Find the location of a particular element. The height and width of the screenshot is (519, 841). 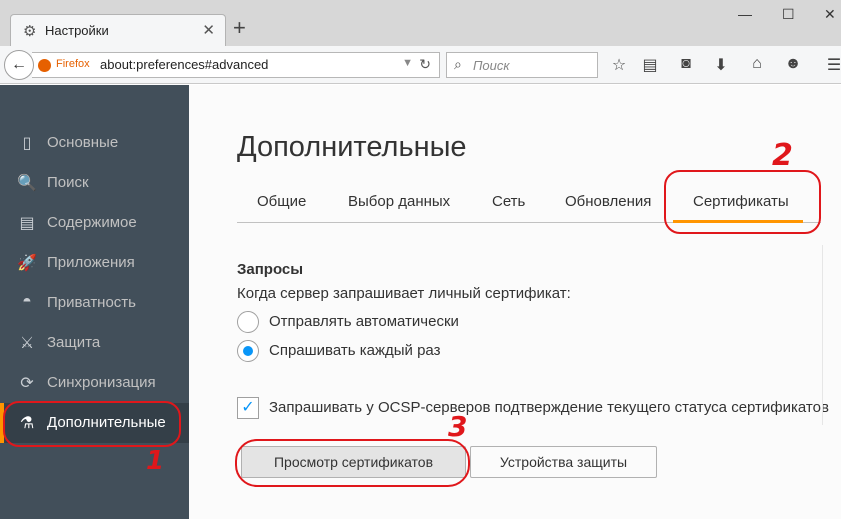

security-icon: ⚔ is located at coordinates (27, 343).